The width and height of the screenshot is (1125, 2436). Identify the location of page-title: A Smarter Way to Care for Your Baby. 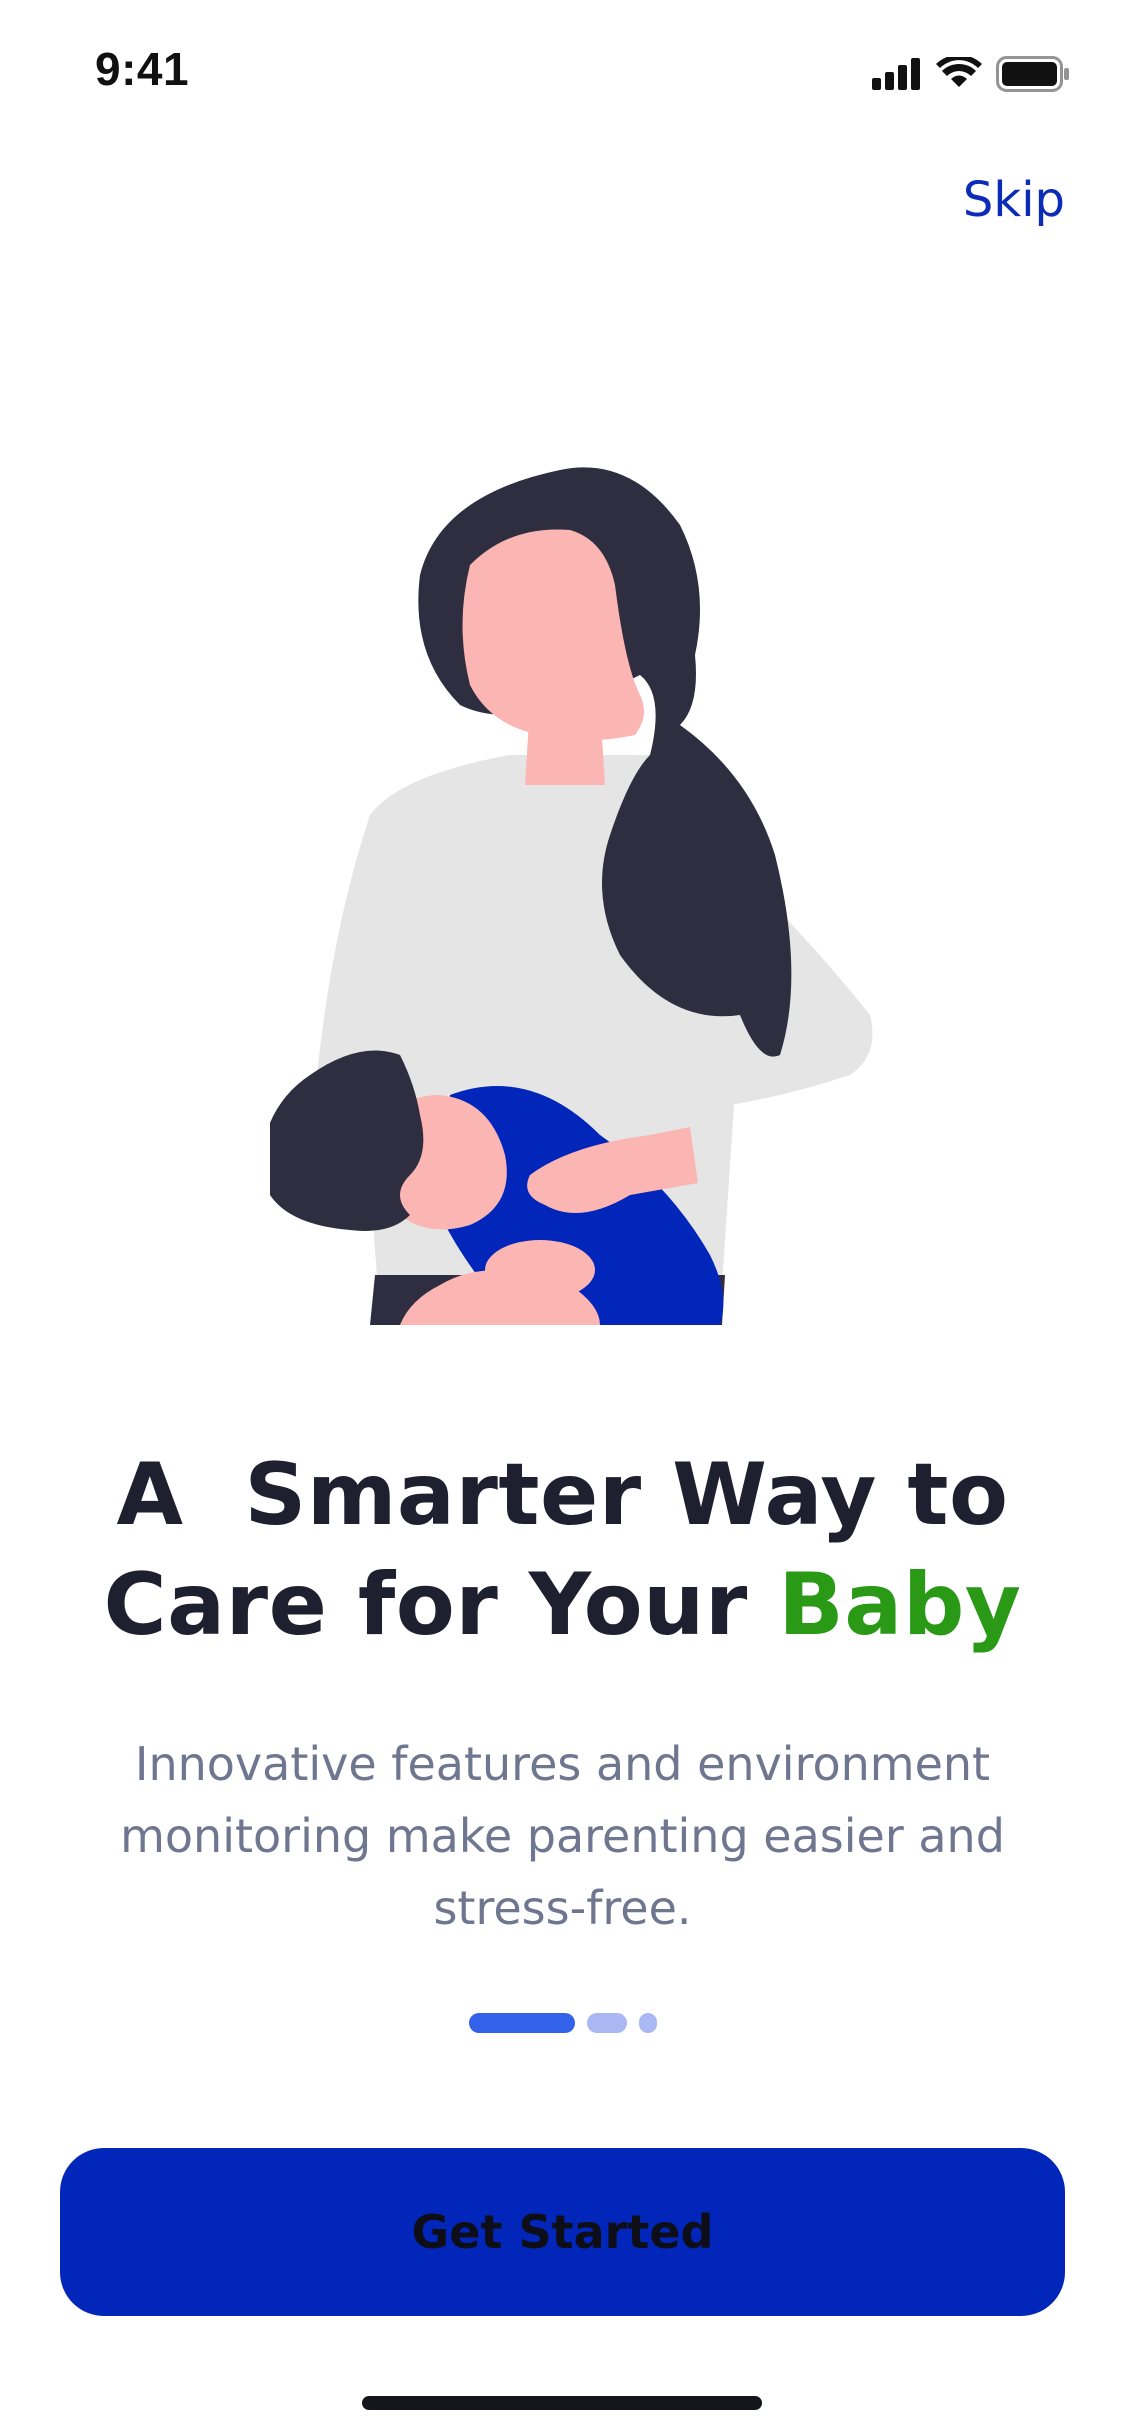
(562, 1550).